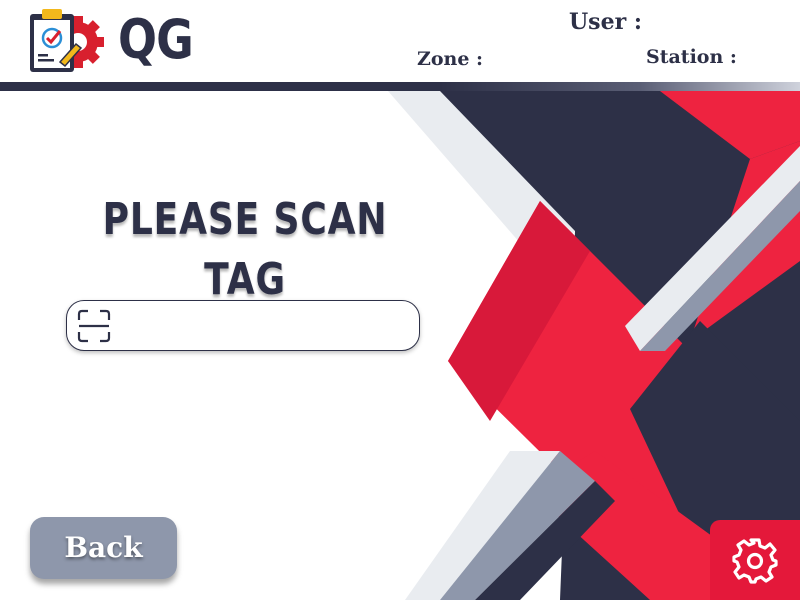 The image size is (800, 600). I want to click on scan-tag-title: PLEASE SCAN TAG, so click(245, 249).